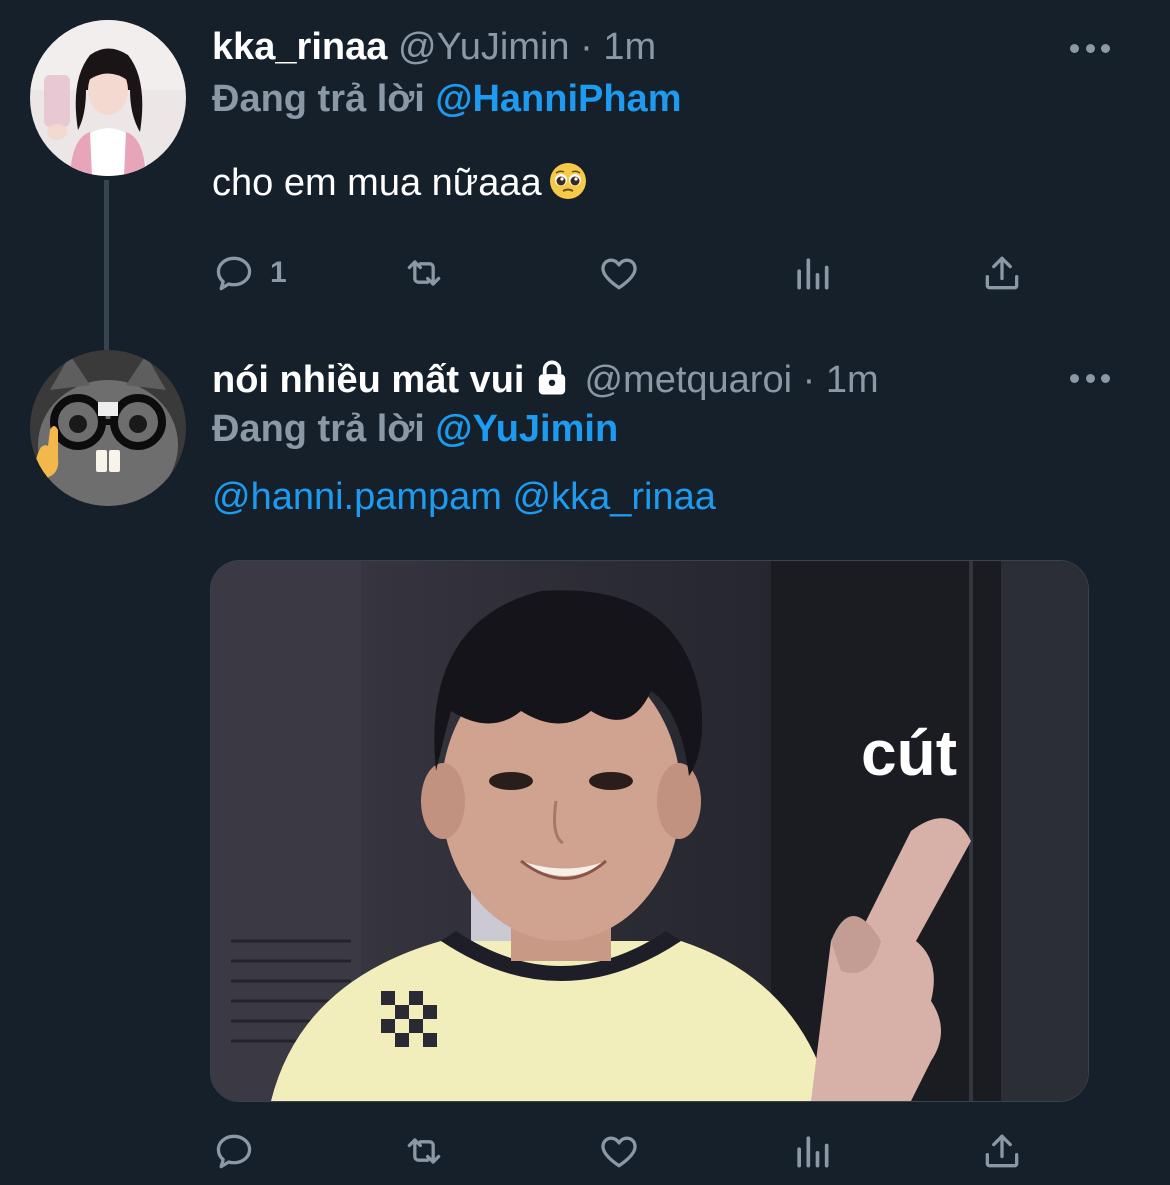 The image size is (1170, 1185). Describe the element at coordinates (614, 497) in the screenshot. I see `mention-link: @kka_rinaa` at that location.